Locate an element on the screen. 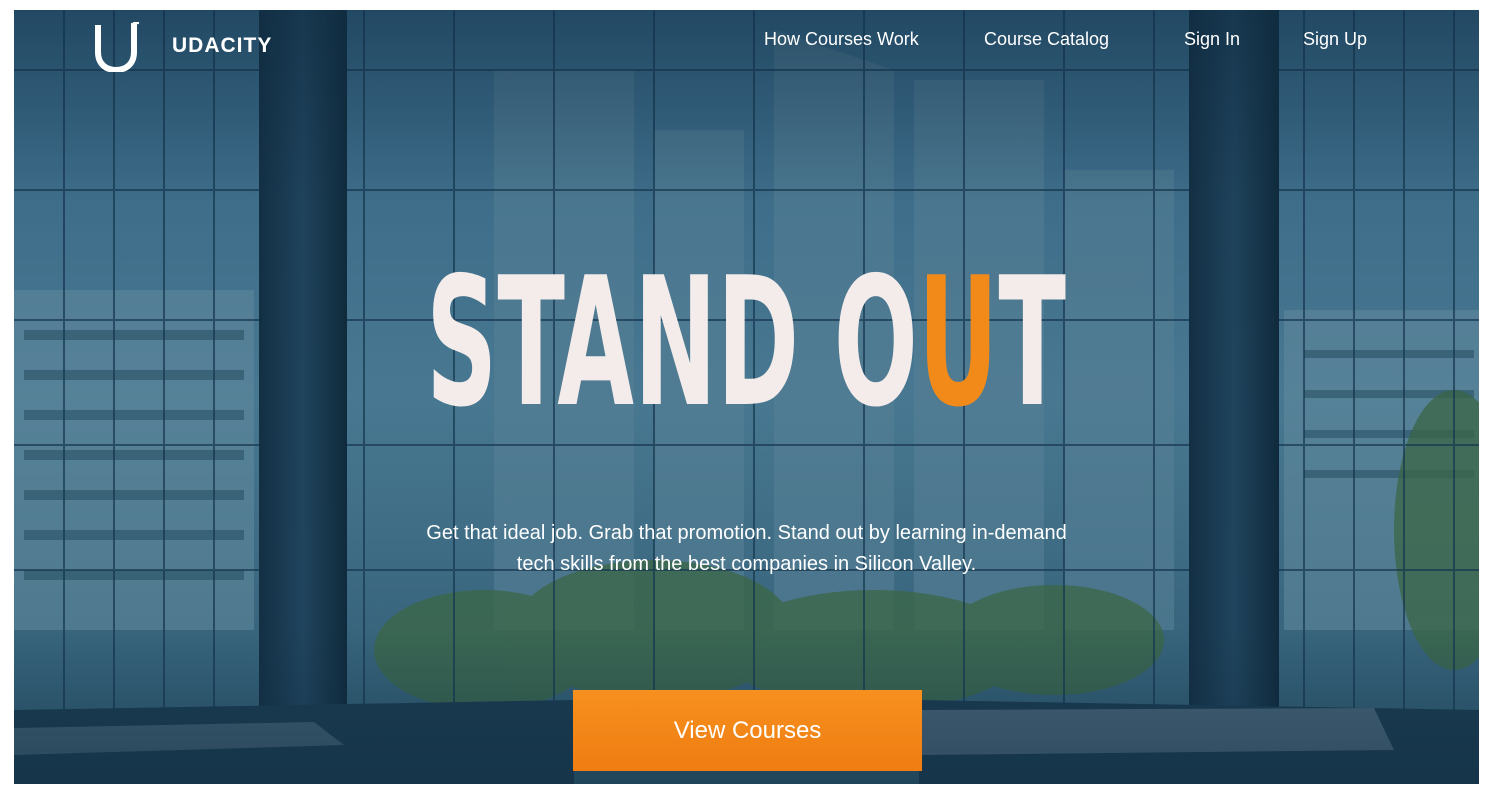 The height and width of the screenshot is (788, 1487). headline-text-white: STAND O is located at coordinates (672, 331).